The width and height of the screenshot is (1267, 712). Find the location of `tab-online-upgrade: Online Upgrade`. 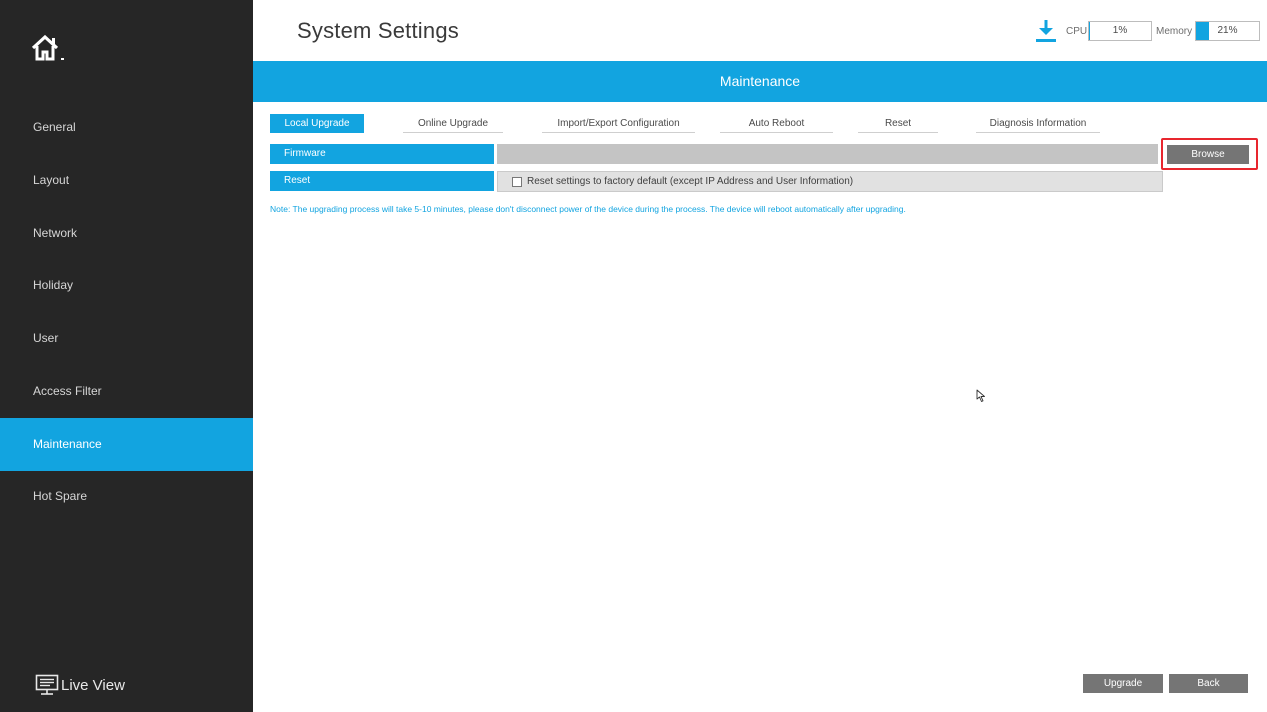

tab-online-upgrade: Online Upgrade is located at coordinates (453, 123).